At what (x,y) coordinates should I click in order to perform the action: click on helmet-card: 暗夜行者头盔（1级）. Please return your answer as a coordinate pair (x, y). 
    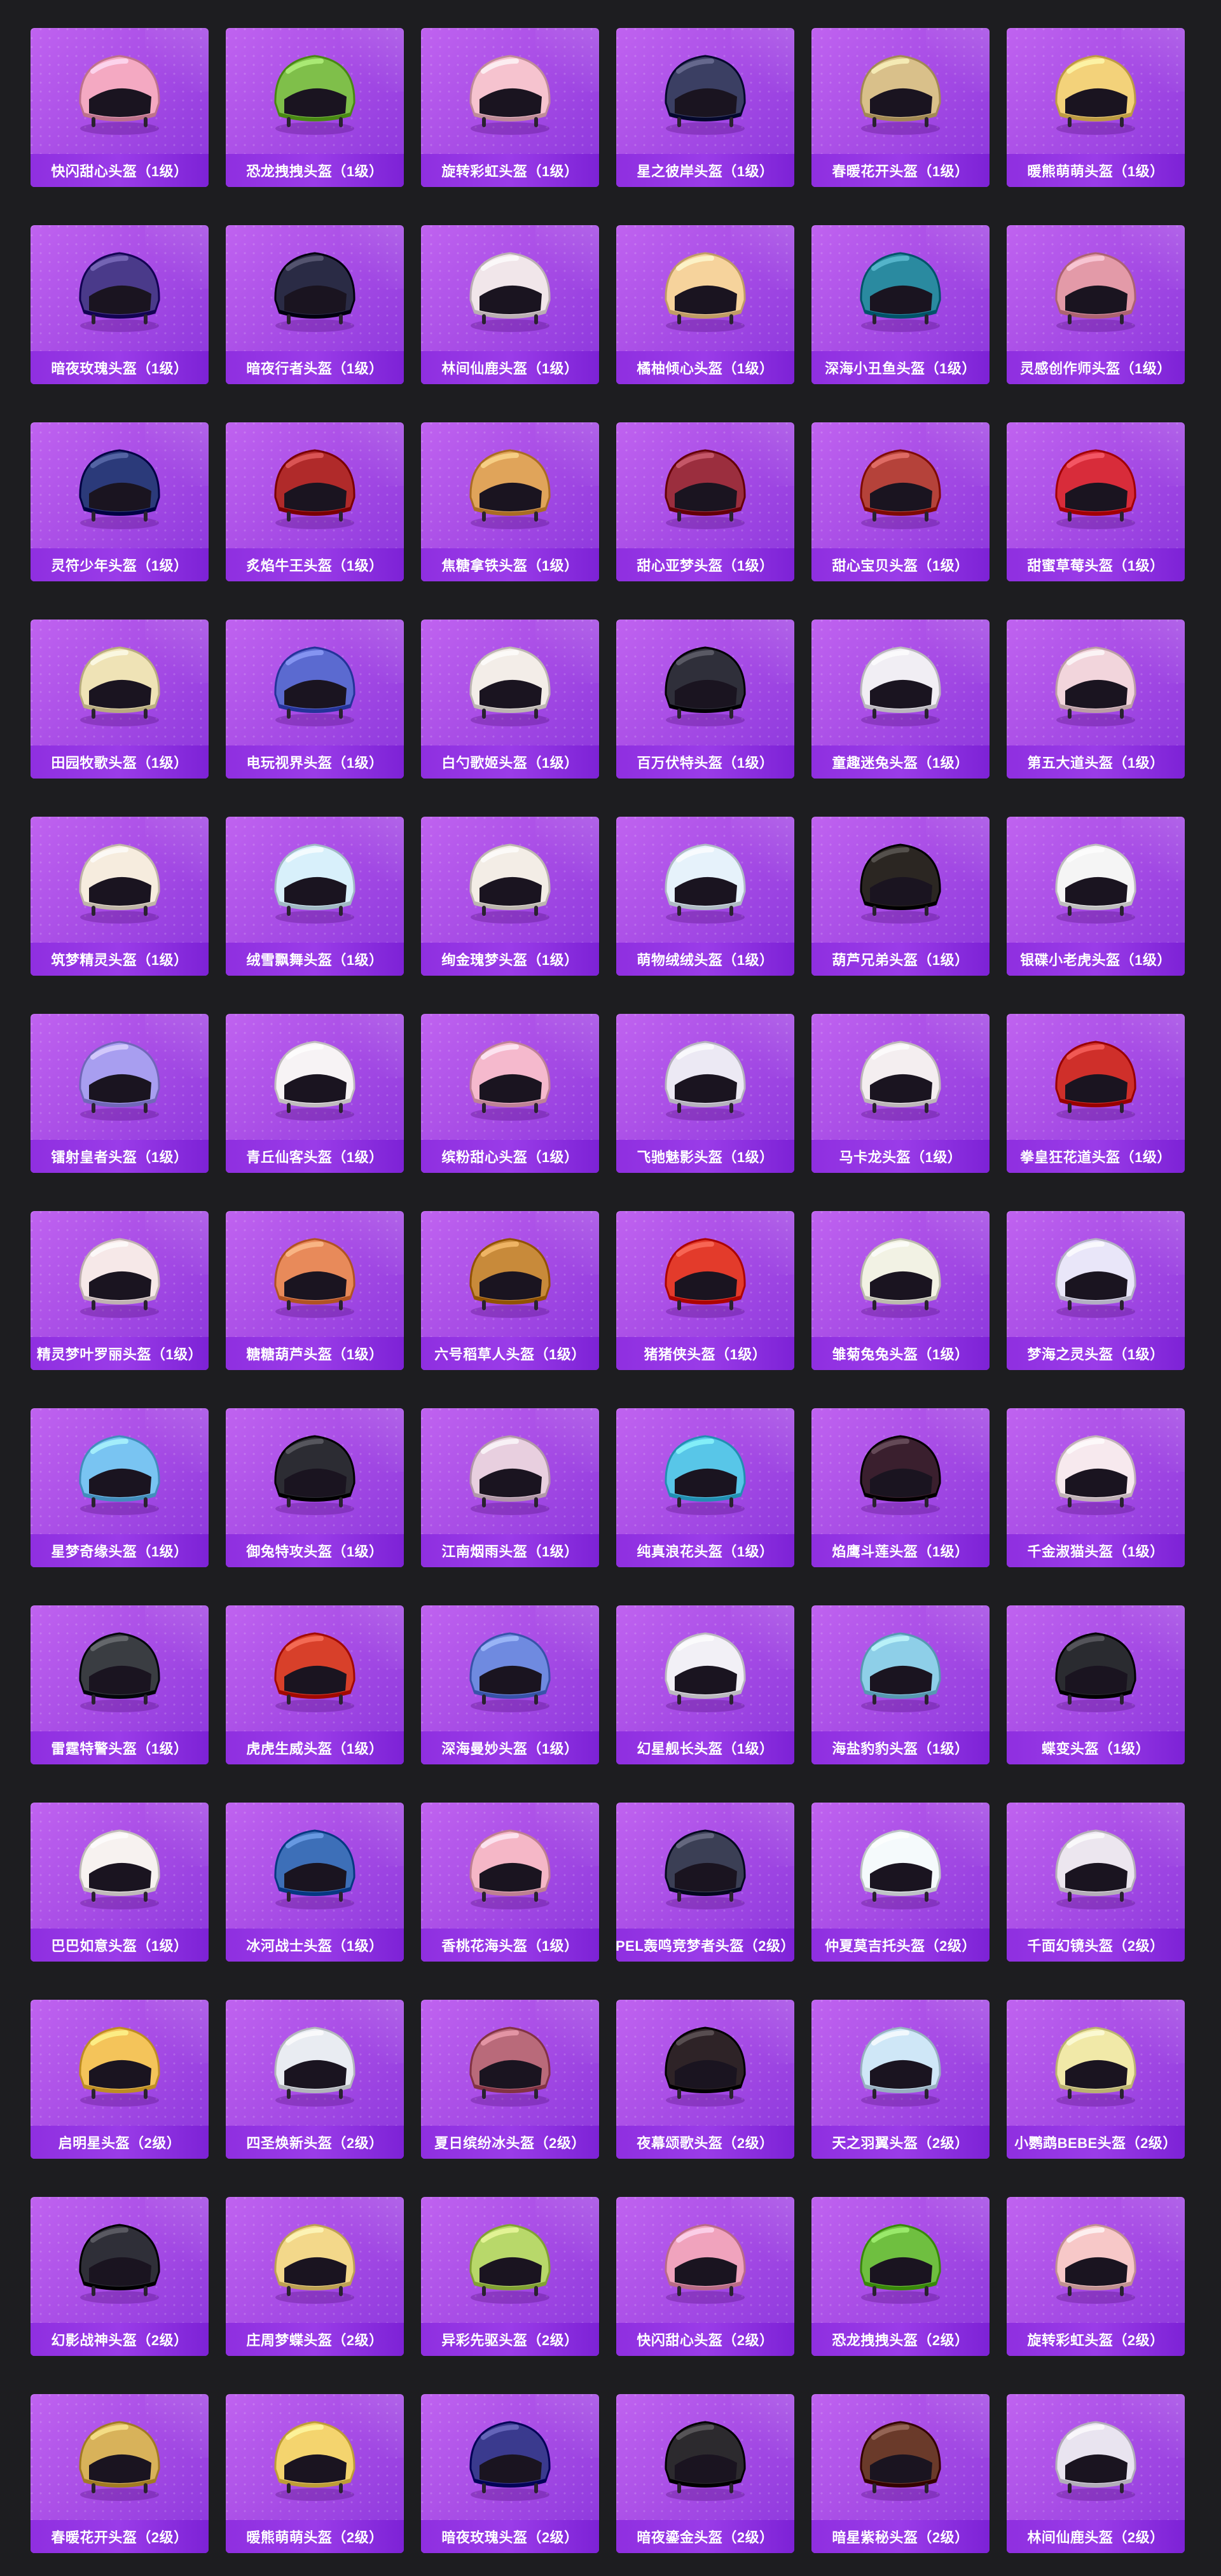
    Looking at the image, I should click on (315, 304).